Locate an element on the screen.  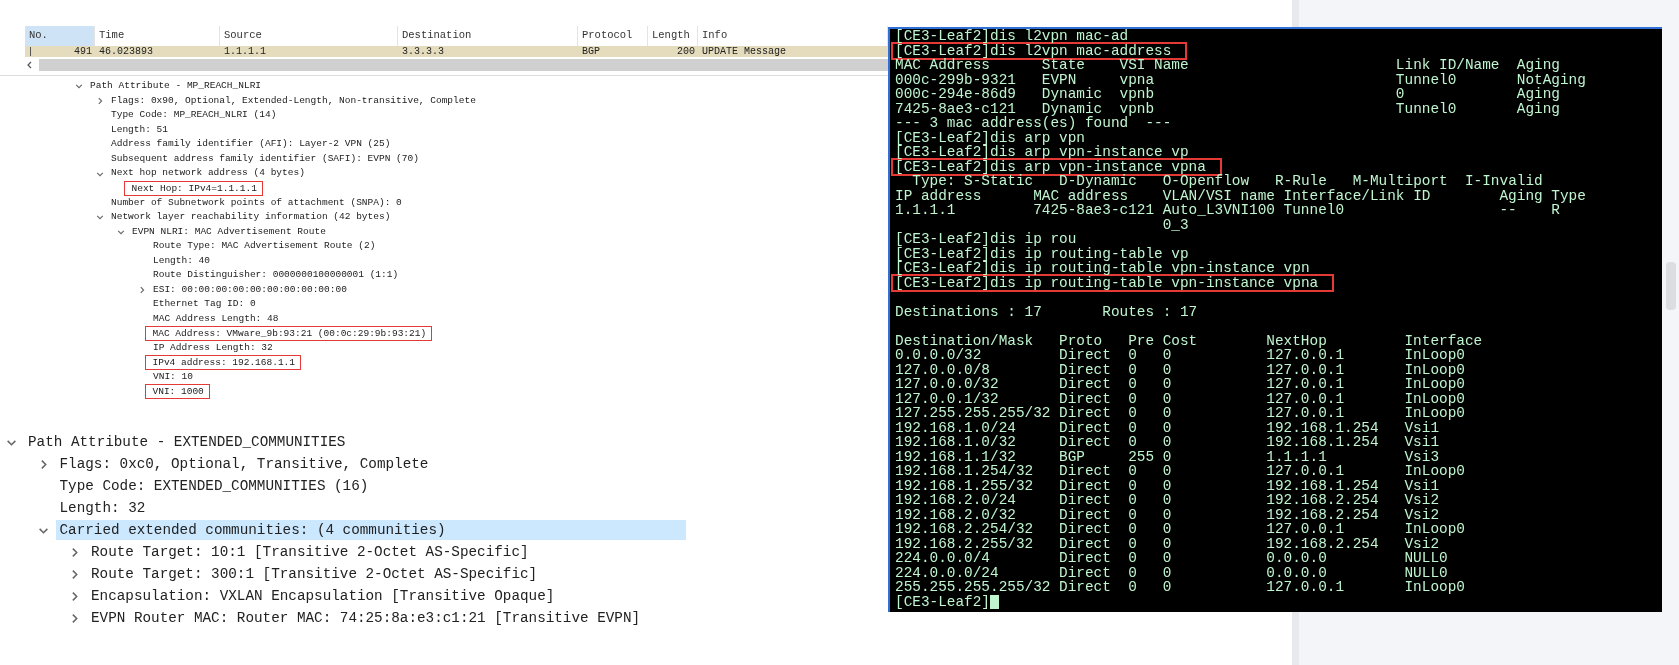
tree-item: Ethernet Tag ID: 0 is located at coordinates (204, 304).